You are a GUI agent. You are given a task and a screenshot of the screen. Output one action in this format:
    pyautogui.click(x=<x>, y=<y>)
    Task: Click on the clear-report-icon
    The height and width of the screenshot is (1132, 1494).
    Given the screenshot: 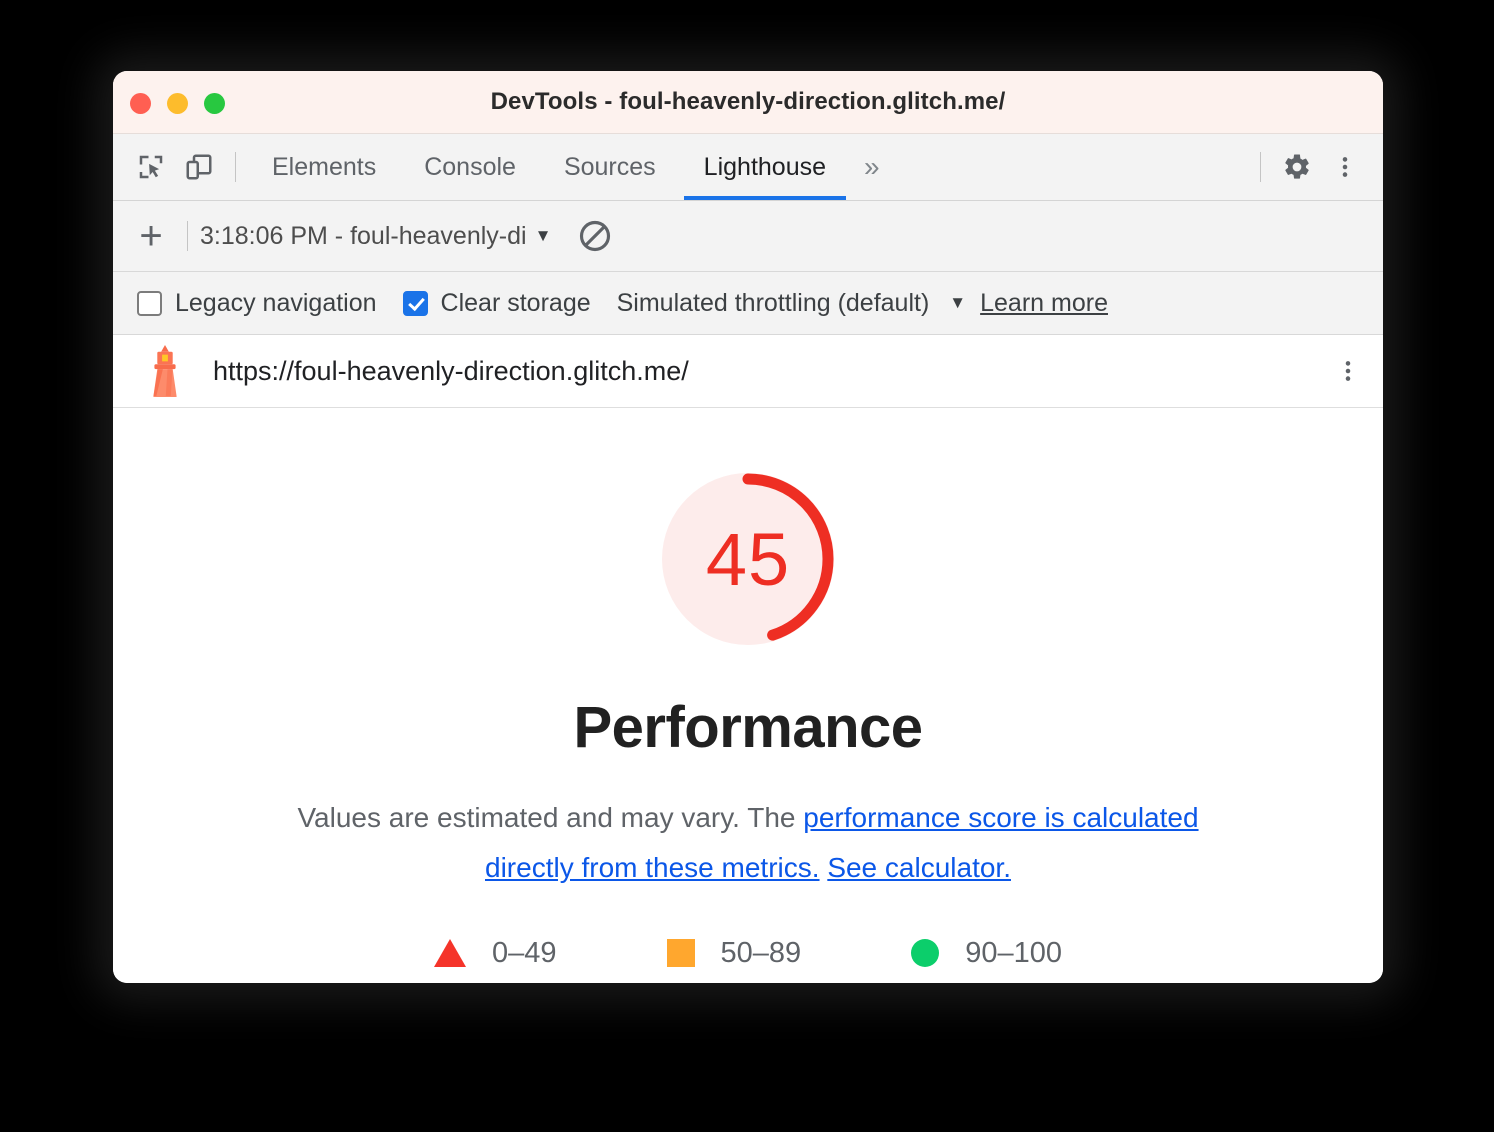 What is the action you would take?
    pyautogui.click(x=595, y=236)
    